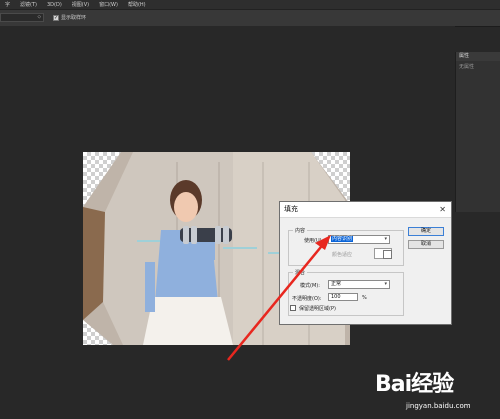  I want to click on baidu-watermark: Bai经验 jingyan.baidu.com, so click(432, 387).